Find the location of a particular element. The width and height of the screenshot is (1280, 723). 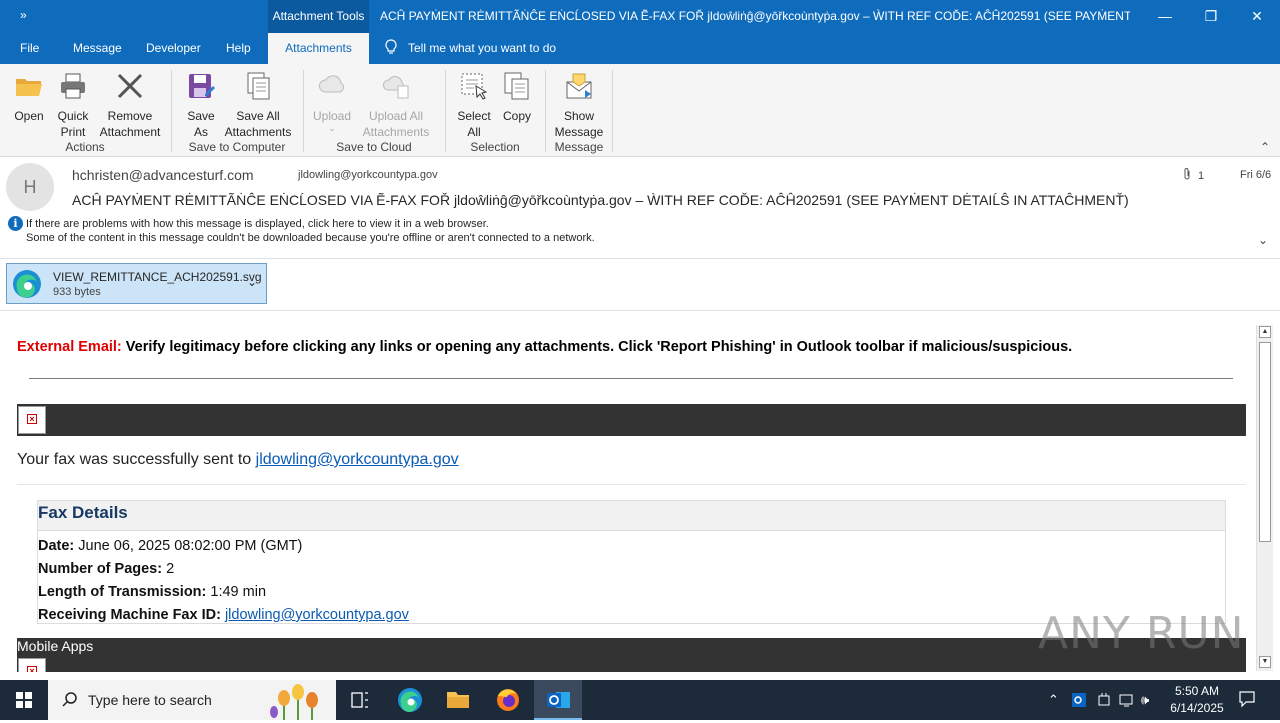

collapse-ribbon-icon: ⌃ is located at coordinates (1265, 147).